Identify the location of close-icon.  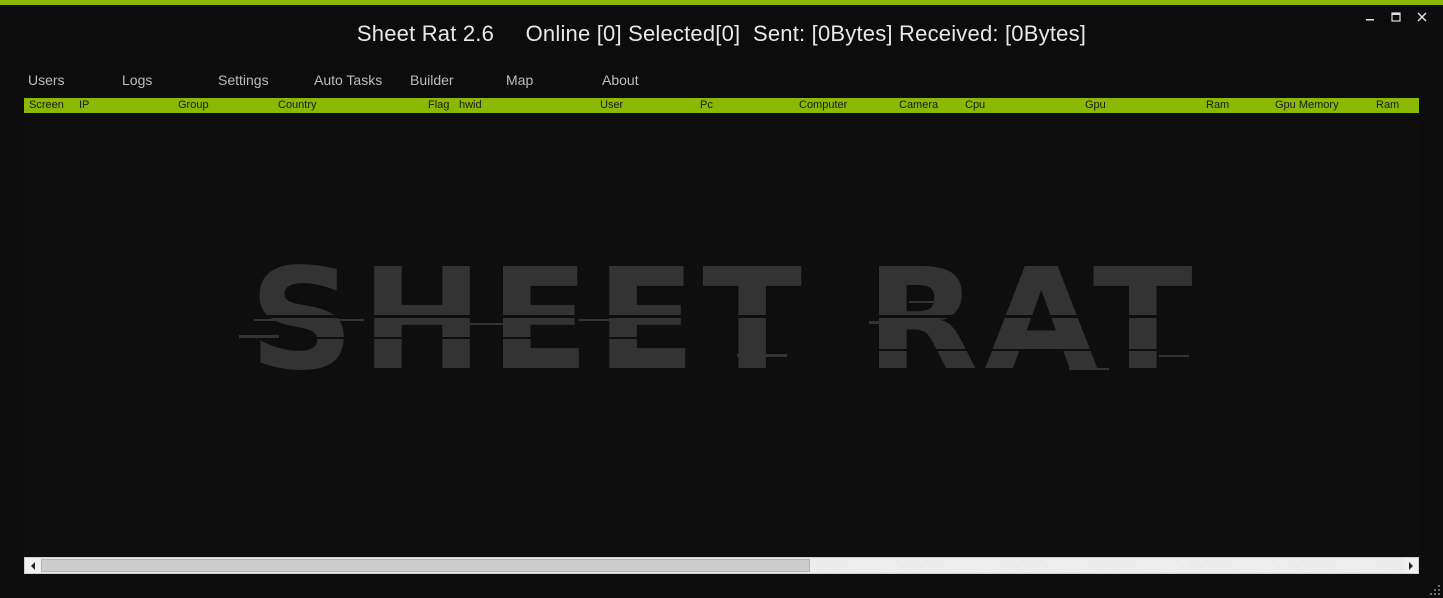
(1422, 17).